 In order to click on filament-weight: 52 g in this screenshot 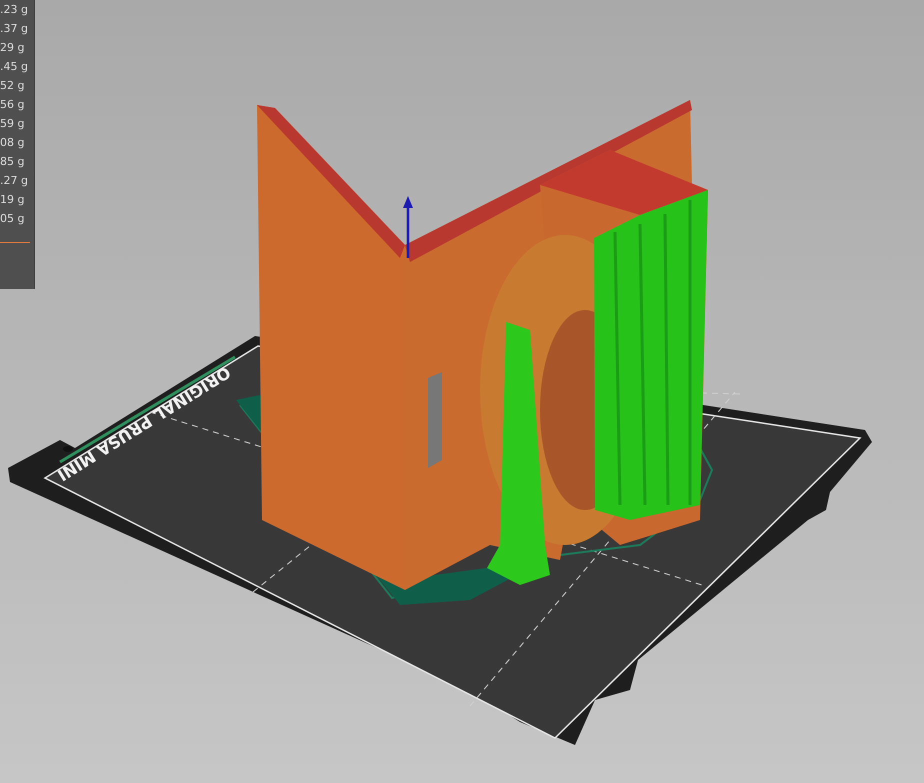, I will do `click(13, 86)`.